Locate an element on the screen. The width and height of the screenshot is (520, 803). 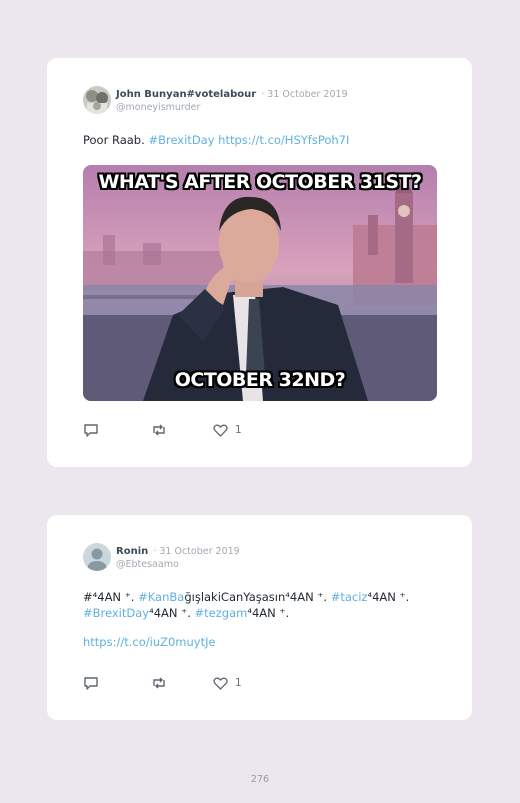
tweet-text-plain: Poor Raab. is located at coordinates (116, 140).